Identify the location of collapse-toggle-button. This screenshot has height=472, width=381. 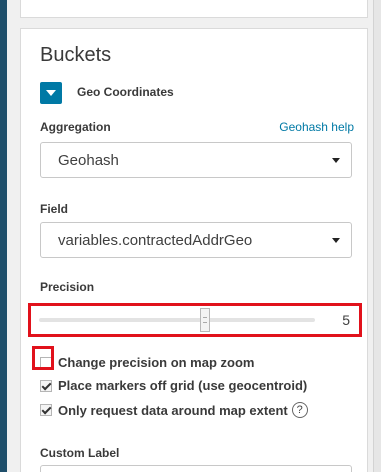
(51, 93).